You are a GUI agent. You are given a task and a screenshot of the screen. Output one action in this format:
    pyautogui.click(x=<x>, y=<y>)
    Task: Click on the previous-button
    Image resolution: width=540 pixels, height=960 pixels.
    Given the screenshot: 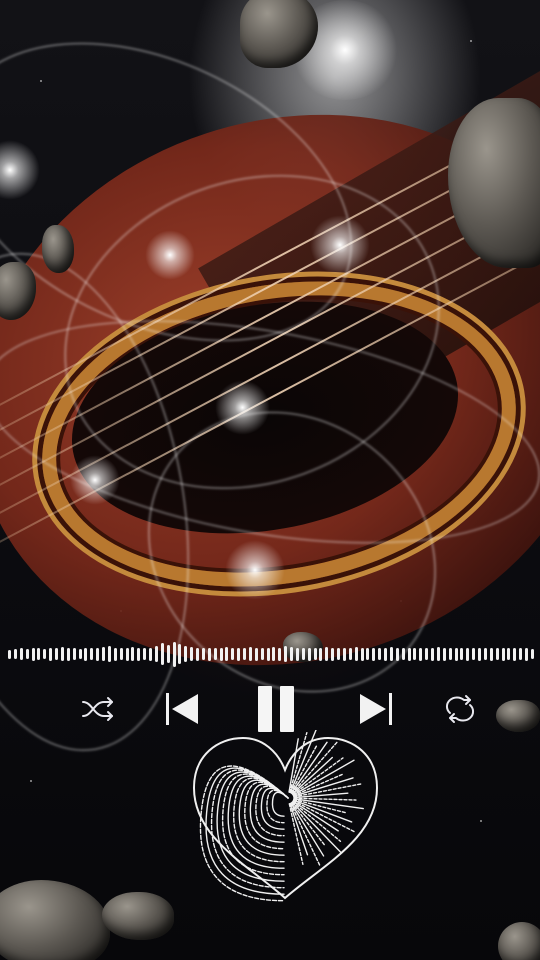 What is the action you would take?
    pyautogui.click(x=182, y=709)
    